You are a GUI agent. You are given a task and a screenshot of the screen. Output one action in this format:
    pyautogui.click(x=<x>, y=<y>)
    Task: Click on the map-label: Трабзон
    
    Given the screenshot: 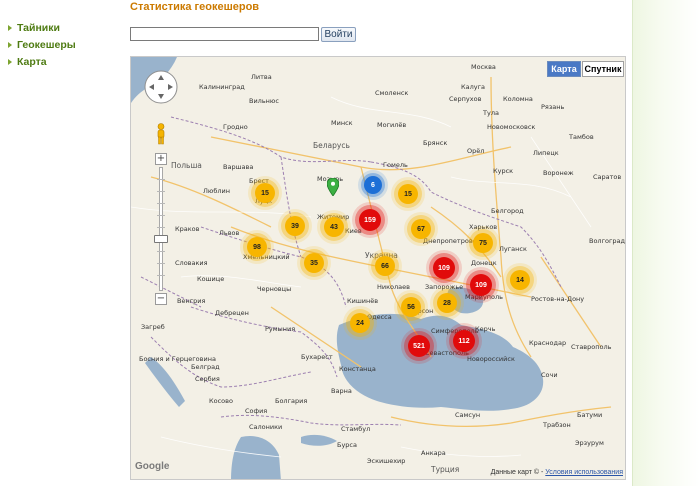 What is the action you would take?
    pyautogui.click(x=557, y=425)
    